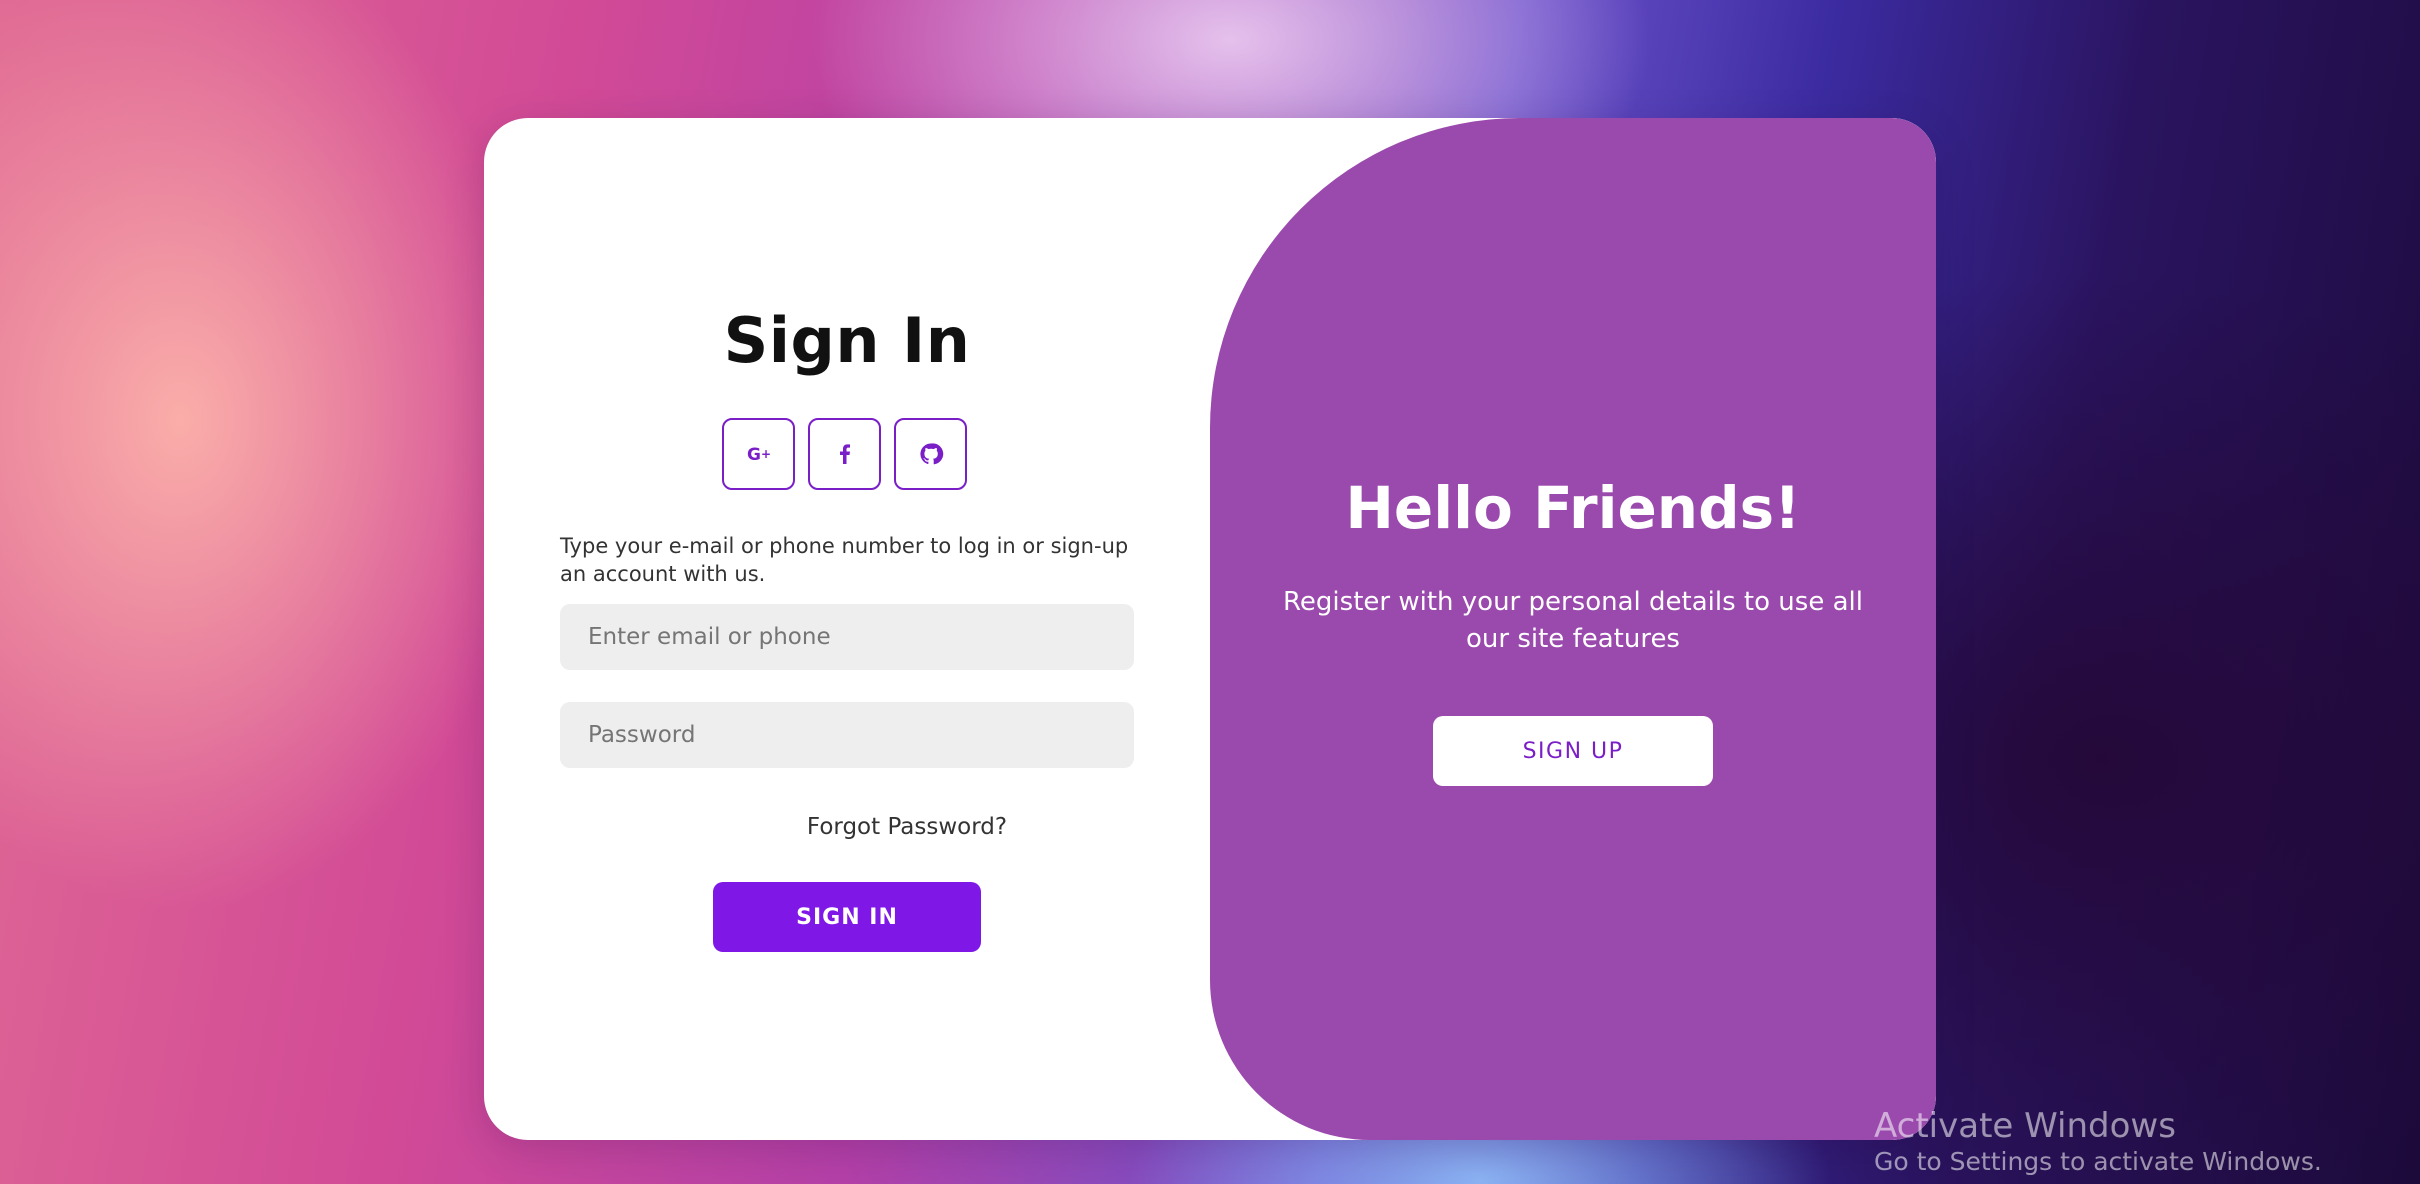 This screenshot has height=1184, width=2420. Describe the element at coordinates (907, 827) in the screenshot. I see `forgot-password-link: Forgot Password?` at that location.